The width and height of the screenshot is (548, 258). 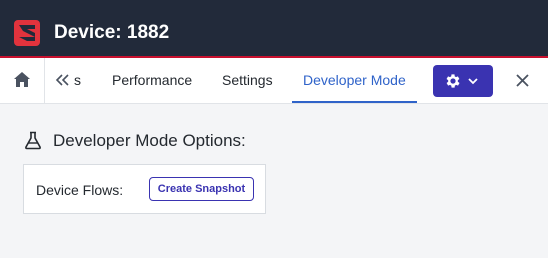 What do you see at coordinates (473, 81) in the screenshot?
I see `chevron-down-icon` at bounding box center [473, 81].